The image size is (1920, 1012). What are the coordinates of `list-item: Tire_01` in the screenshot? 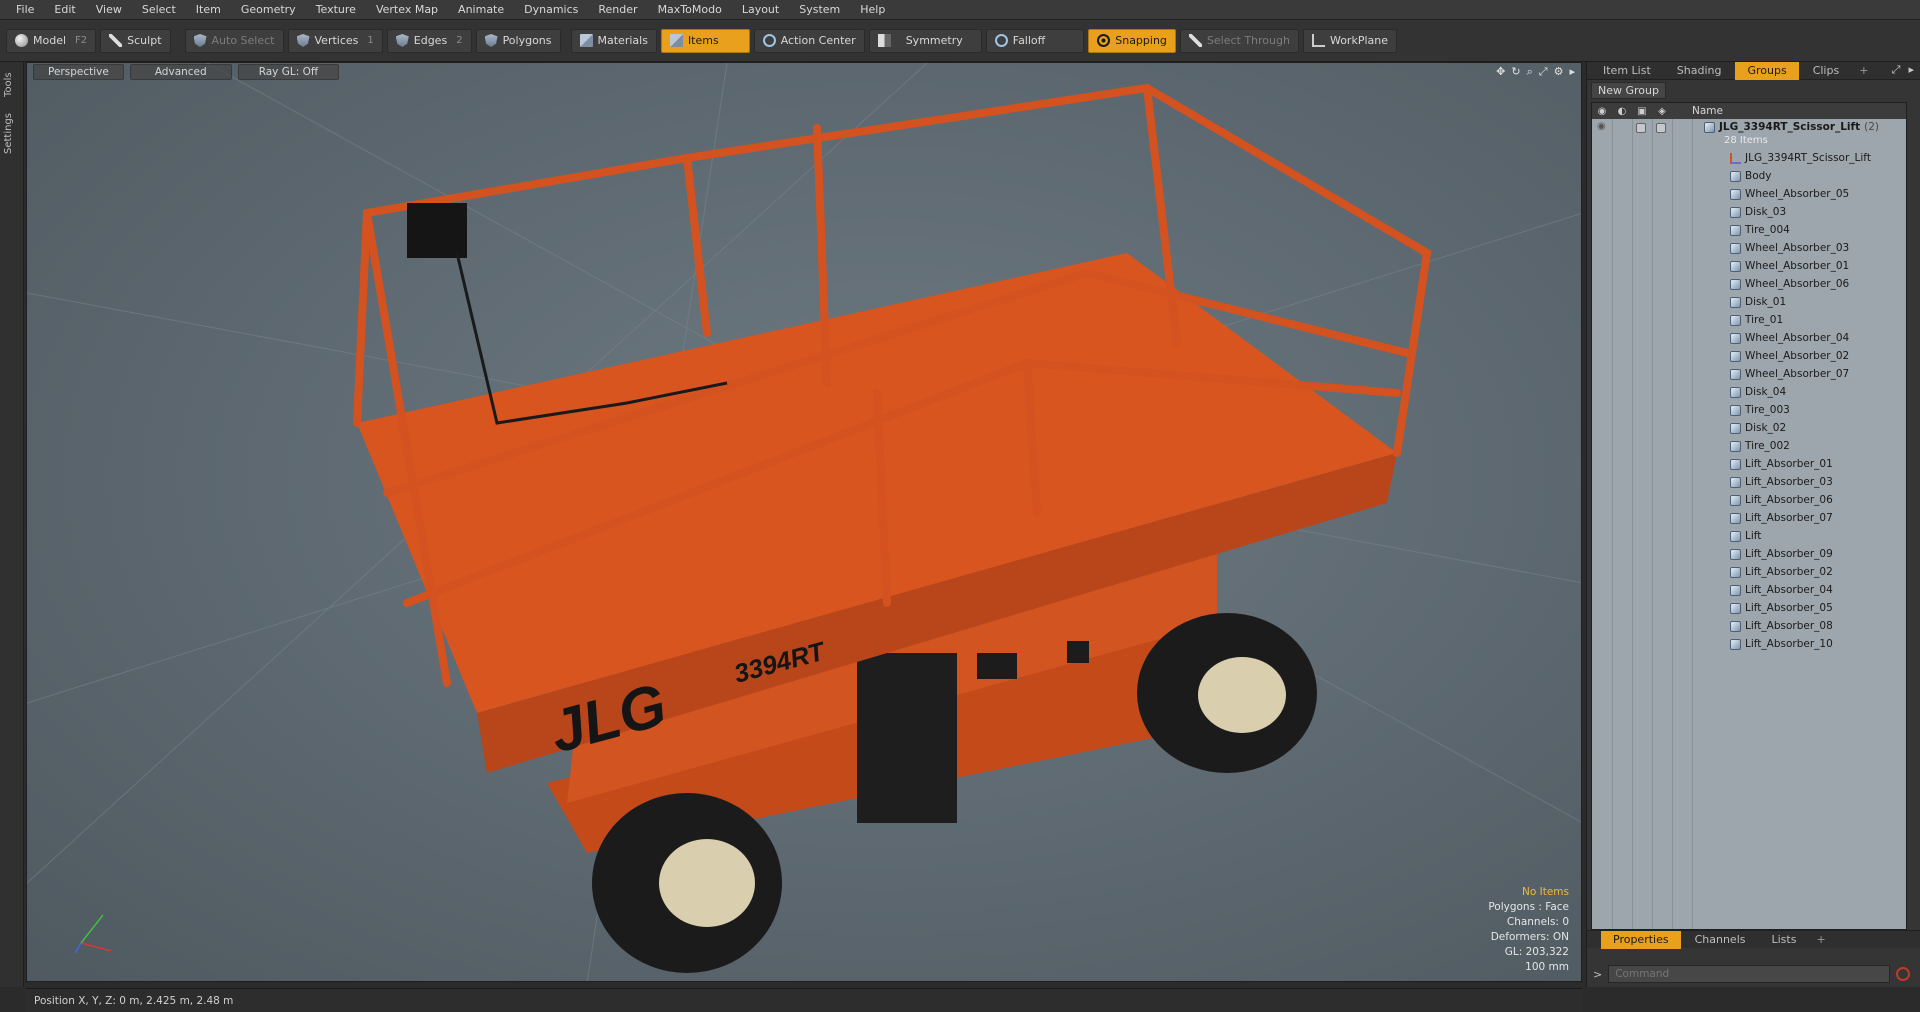 It's located at (1749, 320).